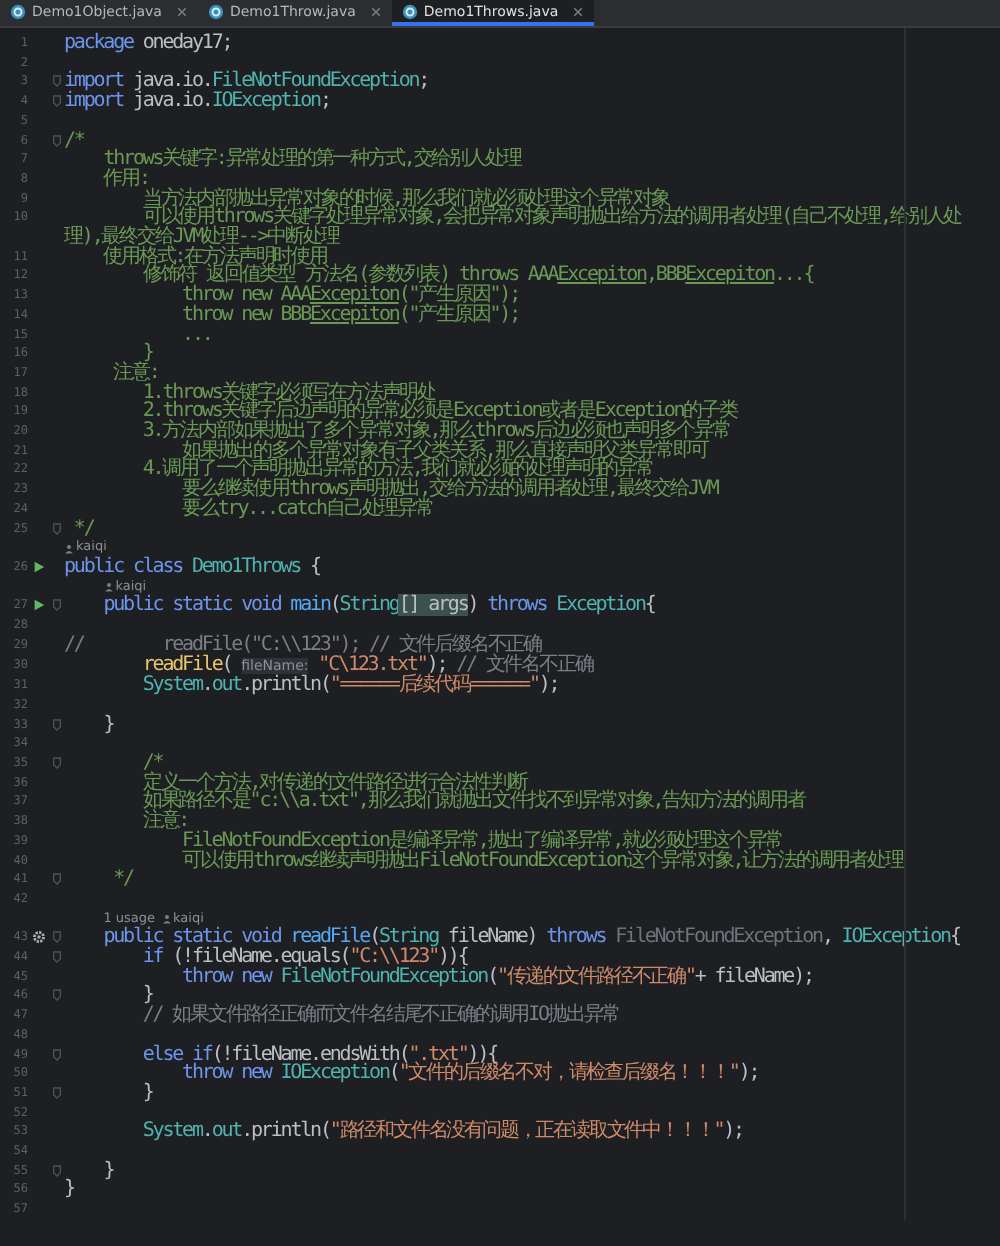 This screenshot has height=1246, width=1000. Describe the element at coordinates (351, 315) in the screenshot. I see `code-line: throw new BBBExcepiton("产生原因");` at that location.